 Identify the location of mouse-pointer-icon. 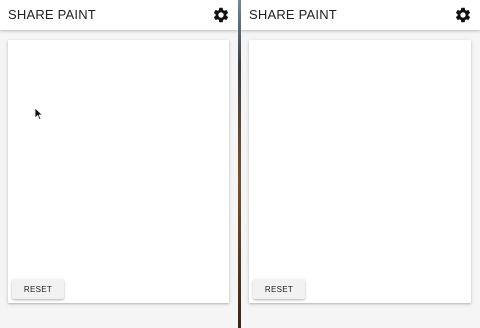
(39, 114).